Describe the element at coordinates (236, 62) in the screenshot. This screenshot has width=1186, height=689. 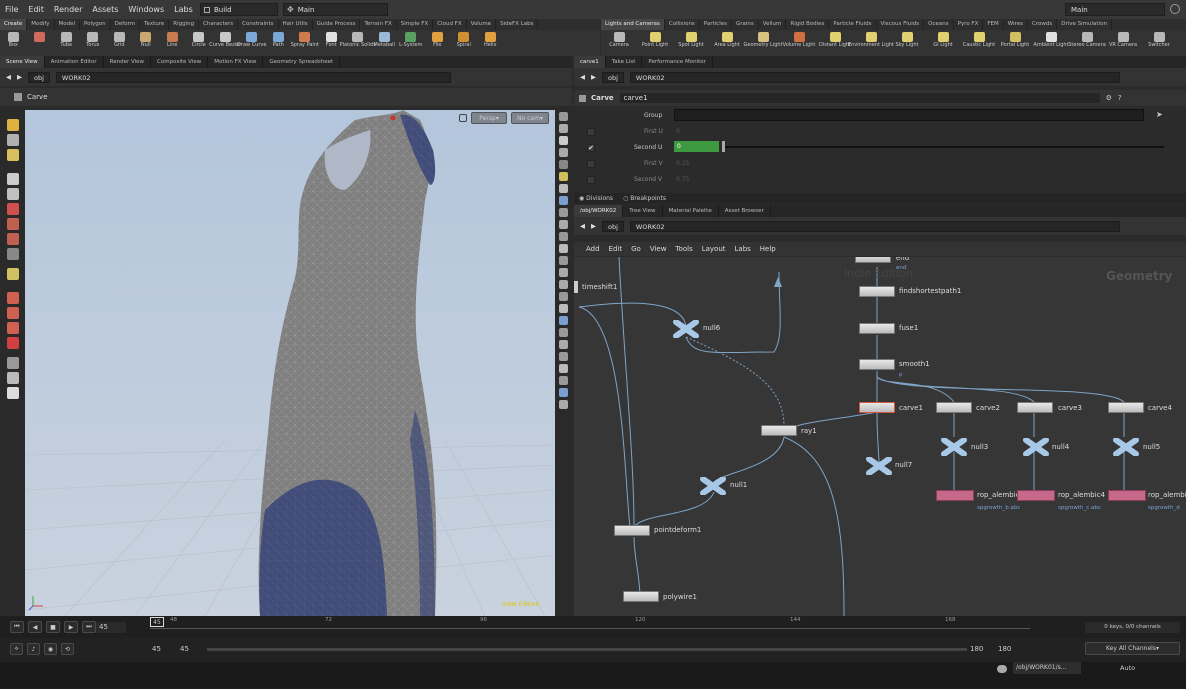
I see `left-pane-tab-4: Motion FX View` at that location.